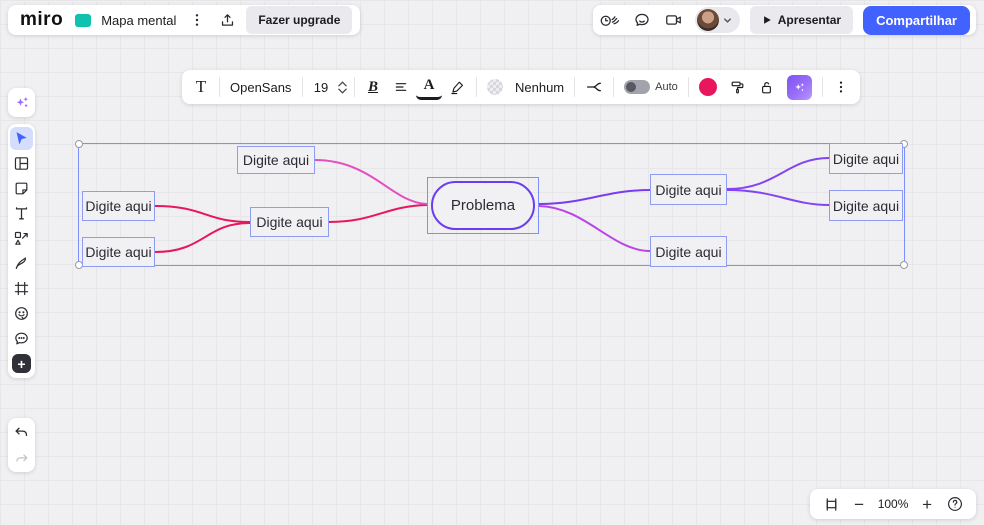 The image size is (984, 525). What do you see at coordinates (21, 163) in the screenshot?
I see `templates-tool` at bounding box center [21, 163].